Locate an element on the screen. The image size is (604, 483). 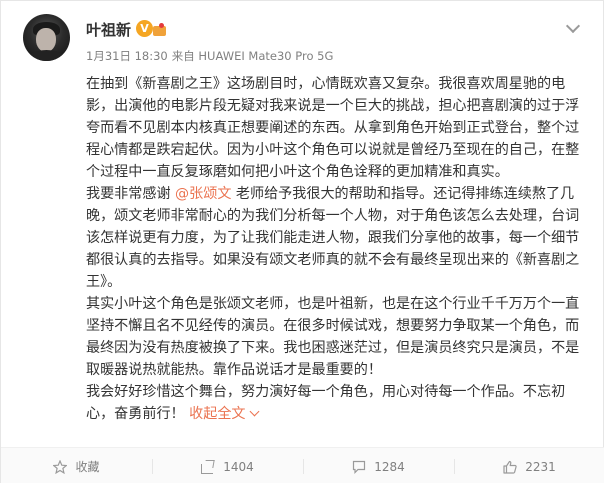
action-bar: 收藏 1404 1284 2231 is located at coordinates (302, 465).